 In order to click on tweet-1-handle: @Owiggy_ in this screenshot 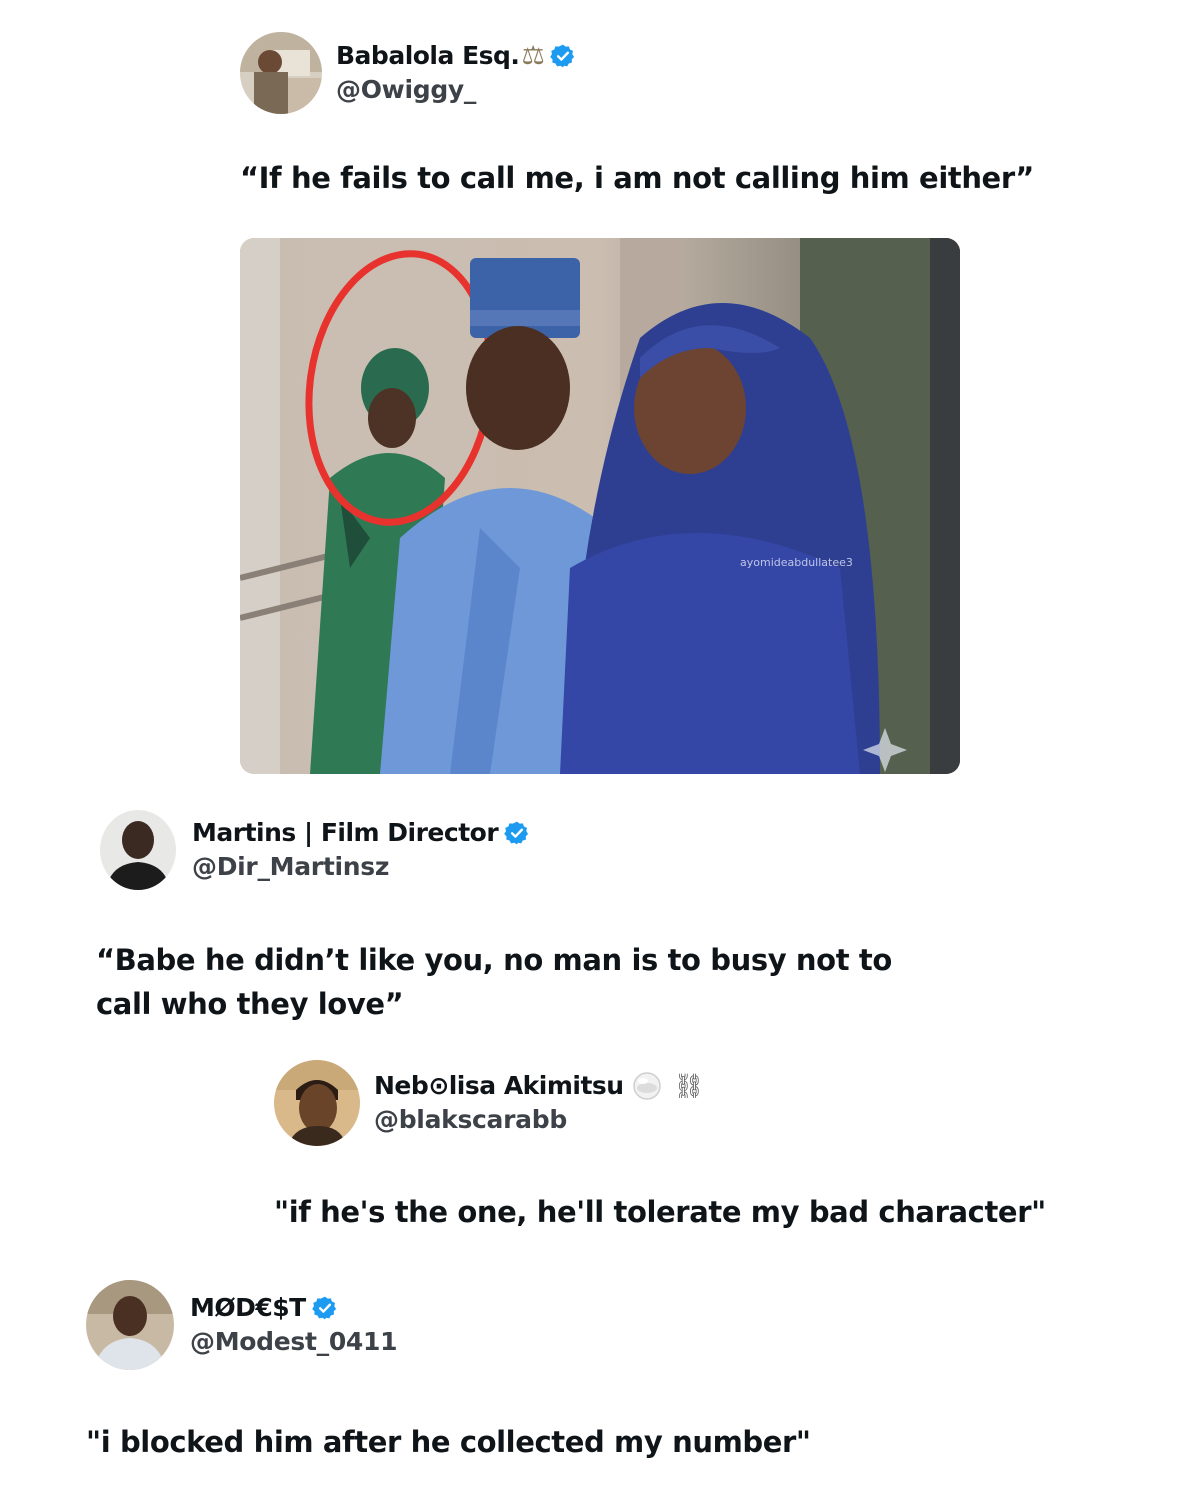, I will do `click(456, 90)`.